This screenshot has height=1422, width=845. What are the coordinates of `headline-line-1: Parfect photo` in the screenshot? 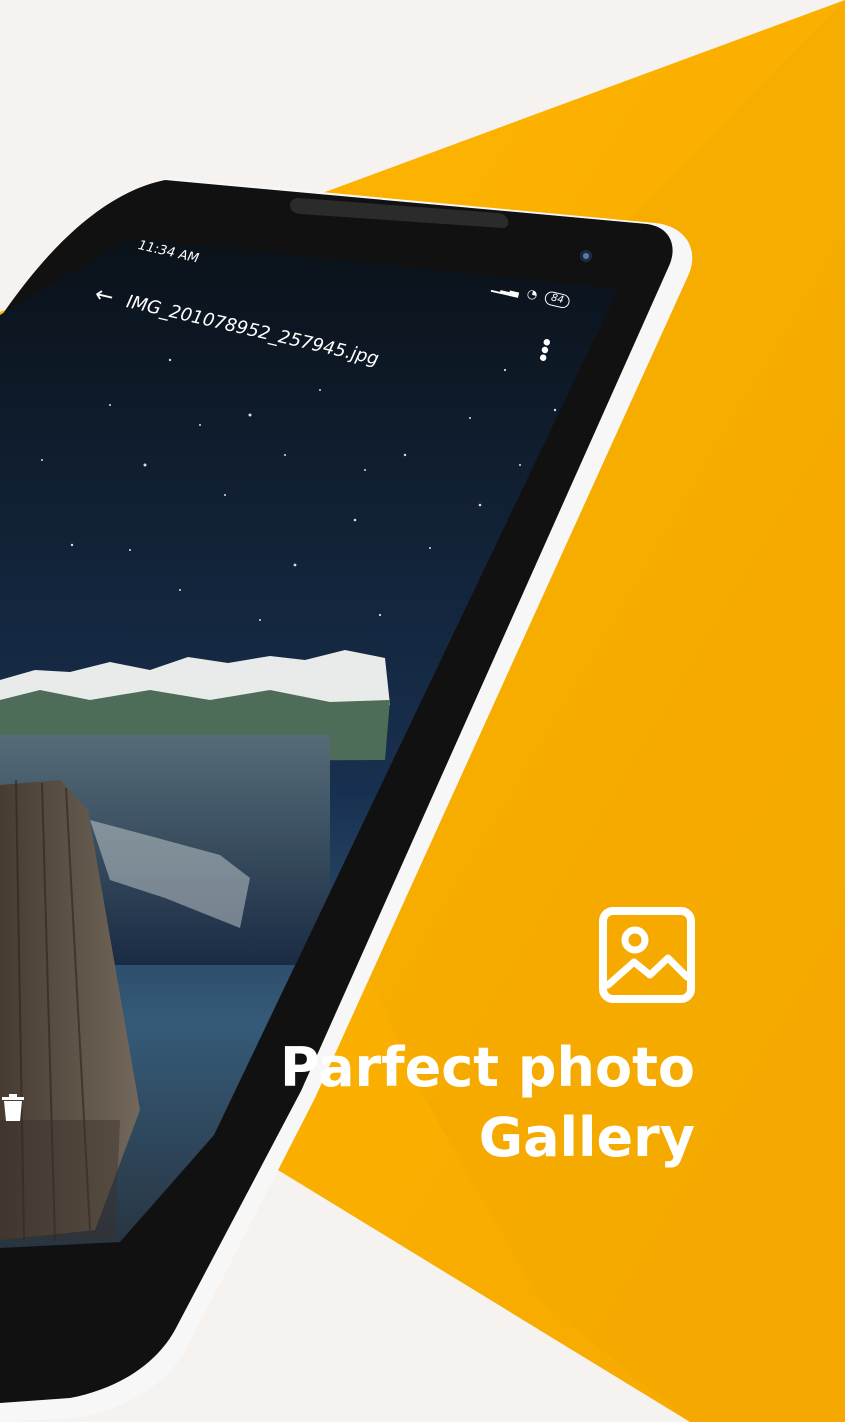 It's located at (487, 1067).